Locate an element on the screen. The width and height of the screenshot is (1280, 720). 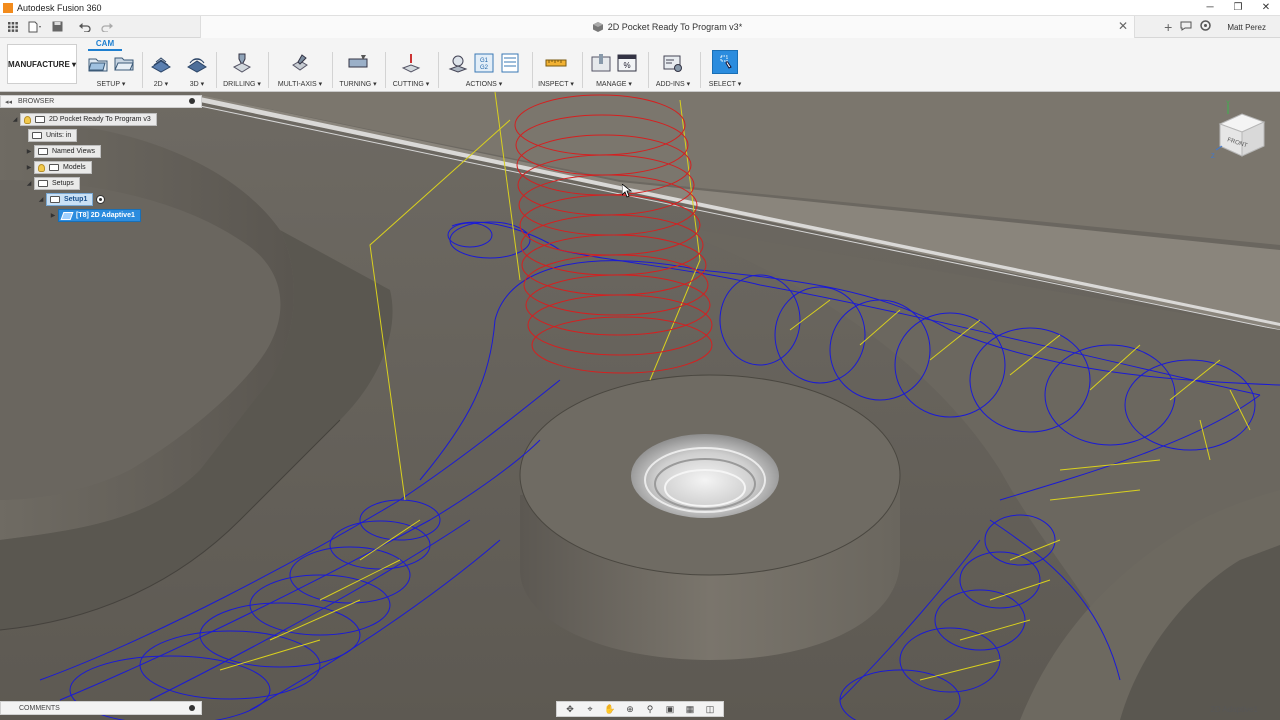
turning-group: TURNING ▾ is located at coordinates (358, 71).